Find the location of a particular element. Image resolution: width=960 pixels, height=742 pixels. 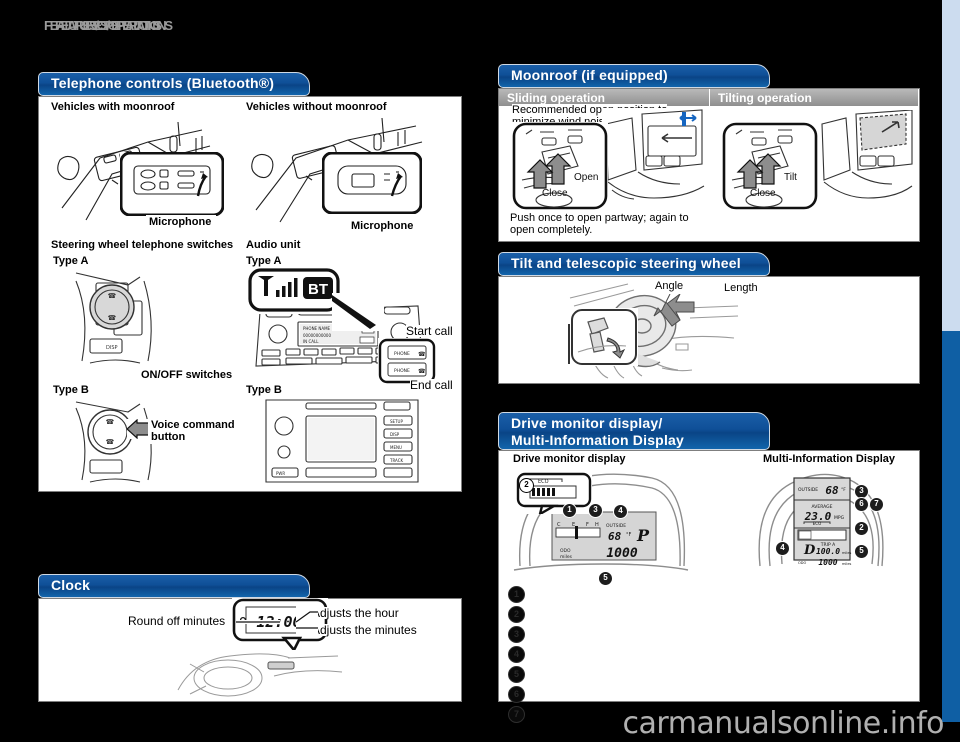

svg-text: MPG is located at coordinates (839, 518).